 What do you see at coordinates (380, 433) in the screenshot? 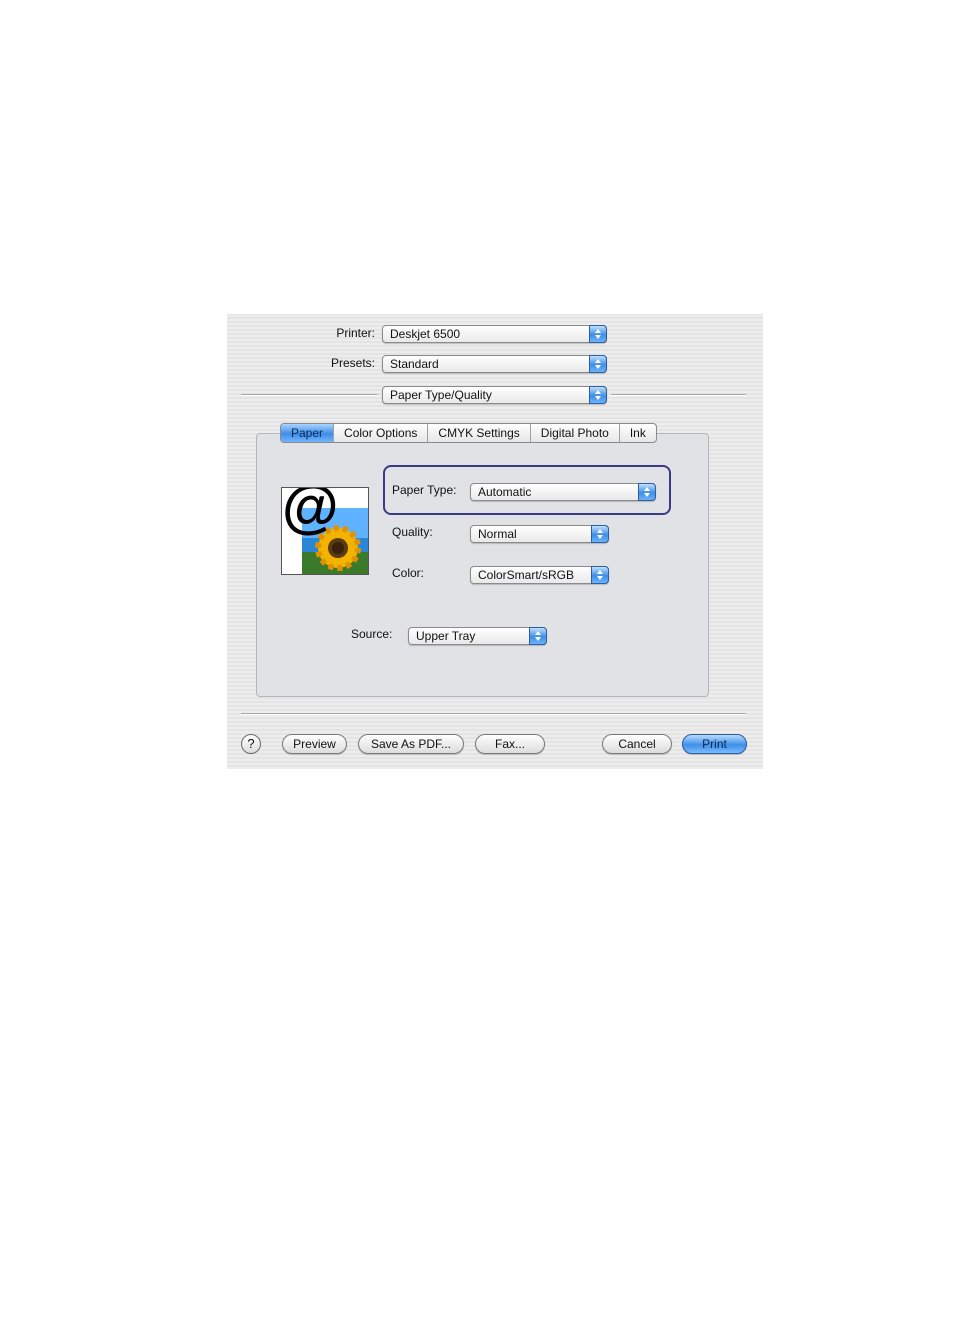
I see `tab-color-options: Color Options` at bounding box center [380, 433].